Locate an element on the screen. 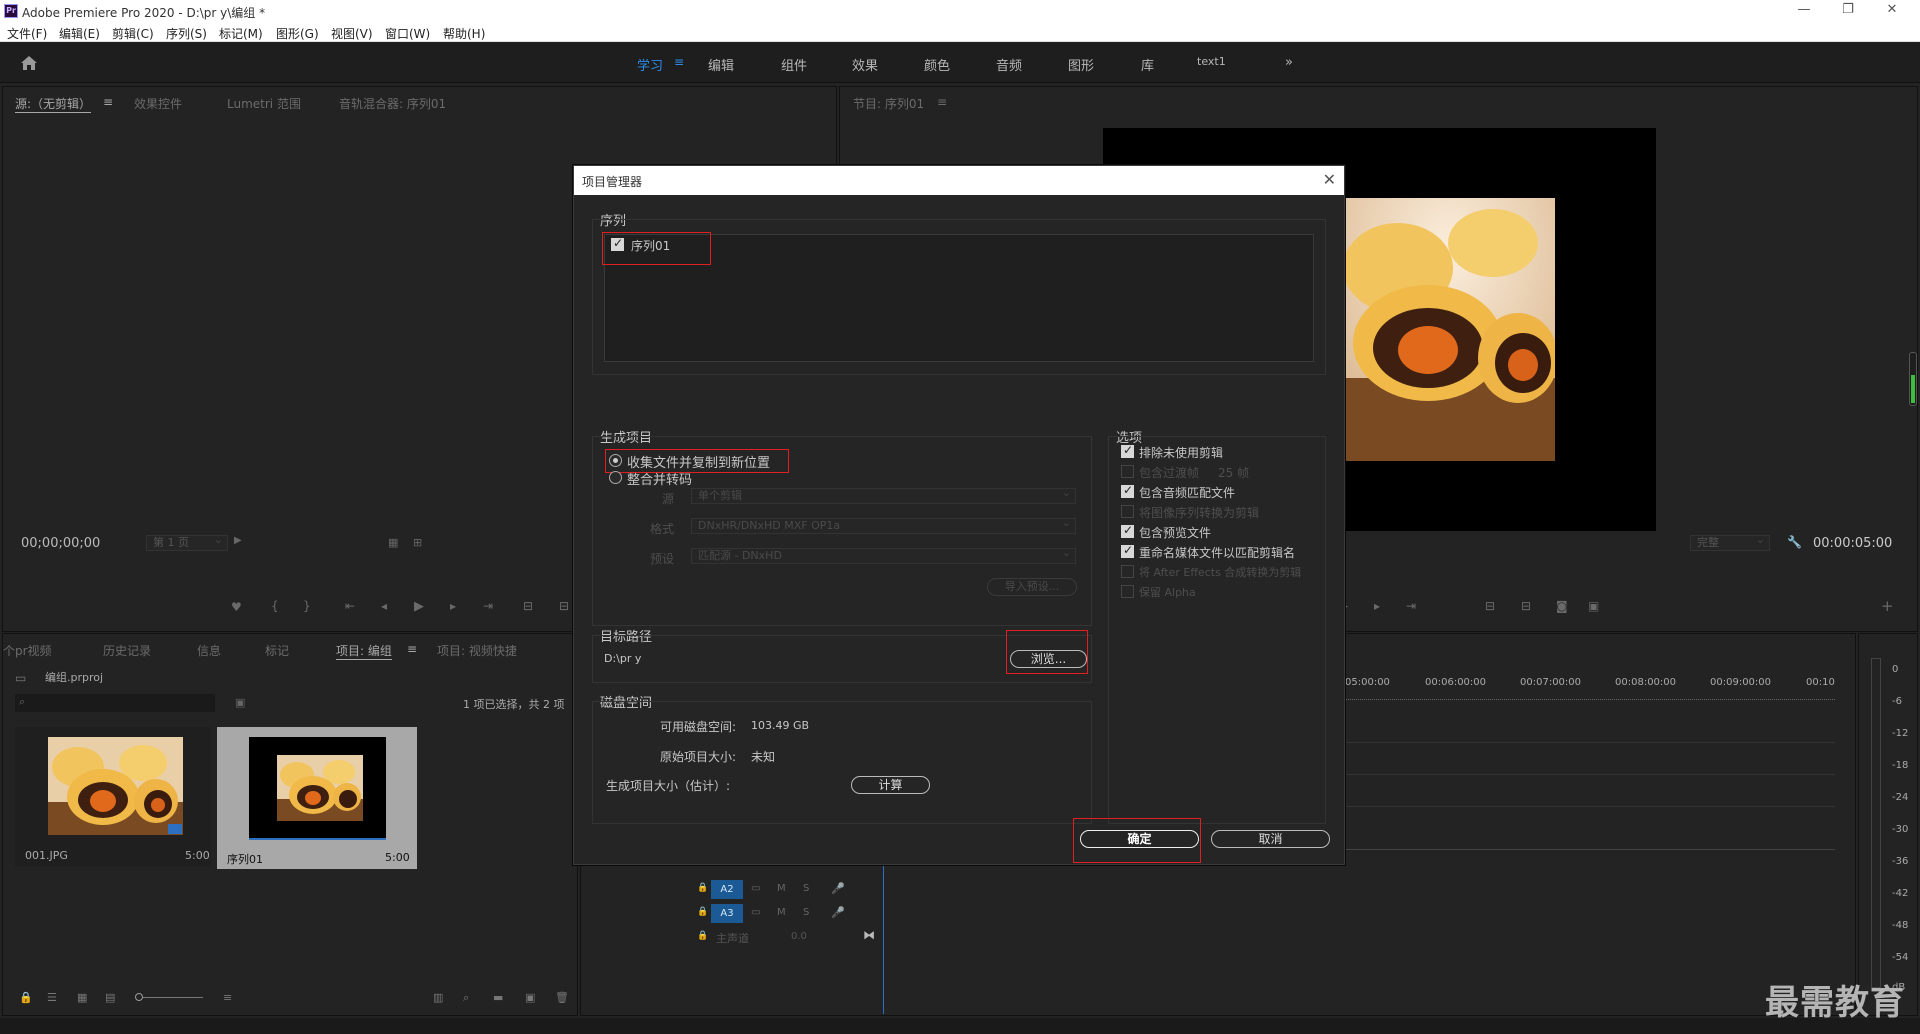 The image size is (1920, 1034). wrench-icon: 🔧 is located at coordinates (1794, 542).